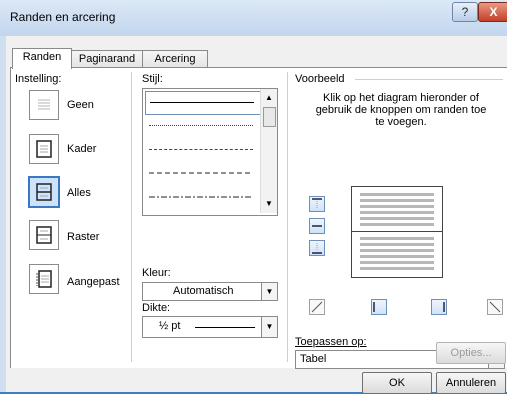 Image resolution: width=507 pixels, height=394 pixels. What do you see at coordinates (225, 327) in the screenshot?
I see `width-preview-line` at bounding box center [225, 327].